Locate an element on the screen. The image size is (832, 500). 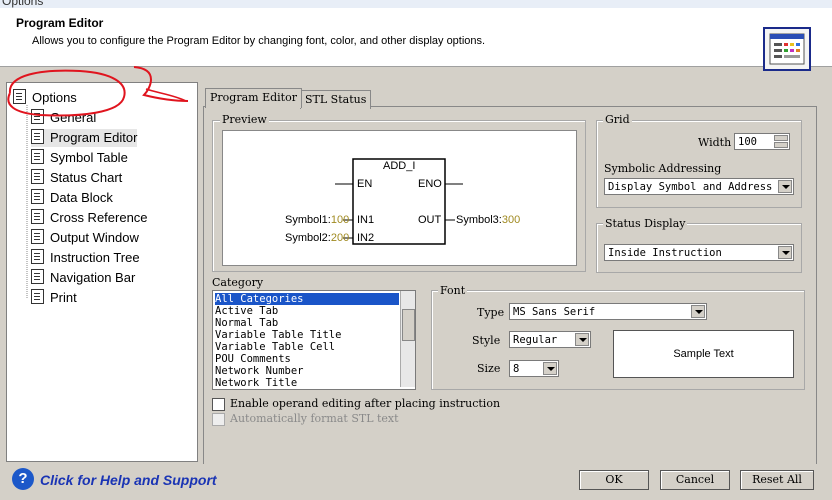
font-type-select: MS Sans Serif is located at coordinates (608, 311).